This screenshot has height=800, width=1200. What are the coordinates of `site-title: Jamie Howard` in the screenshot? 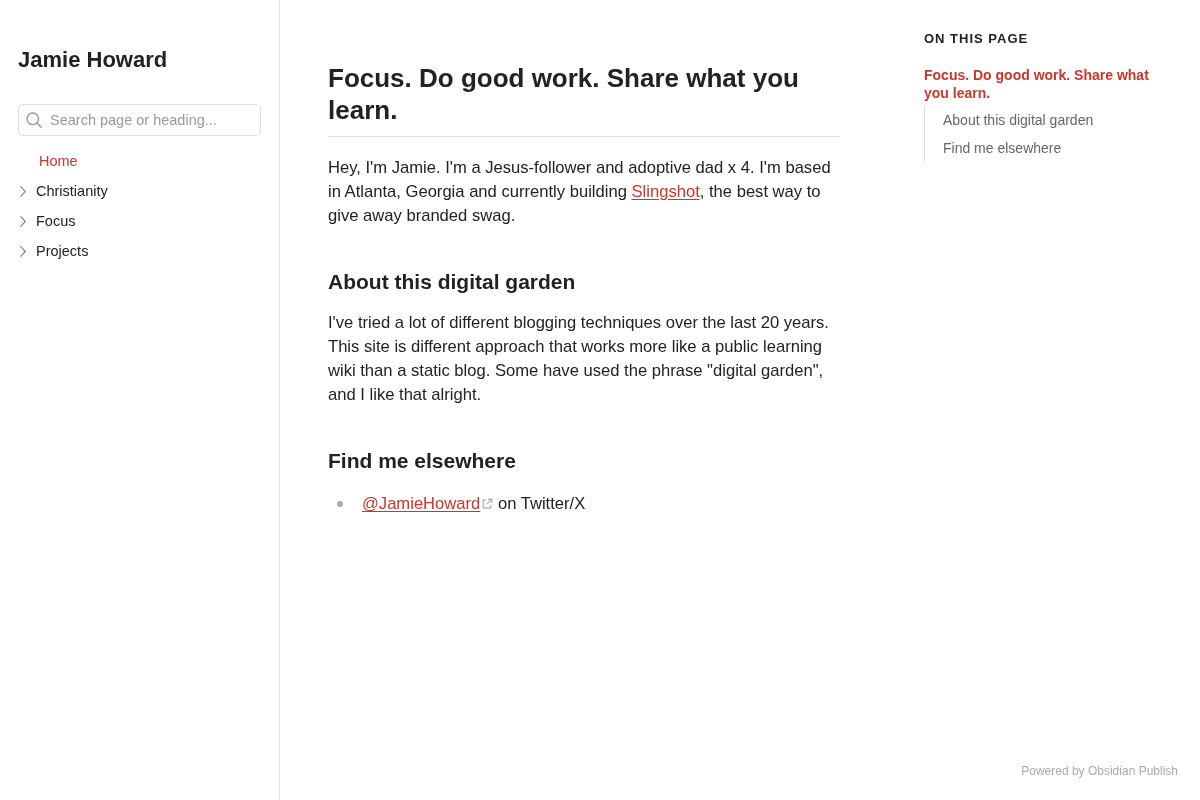 It's located at (93, 60).